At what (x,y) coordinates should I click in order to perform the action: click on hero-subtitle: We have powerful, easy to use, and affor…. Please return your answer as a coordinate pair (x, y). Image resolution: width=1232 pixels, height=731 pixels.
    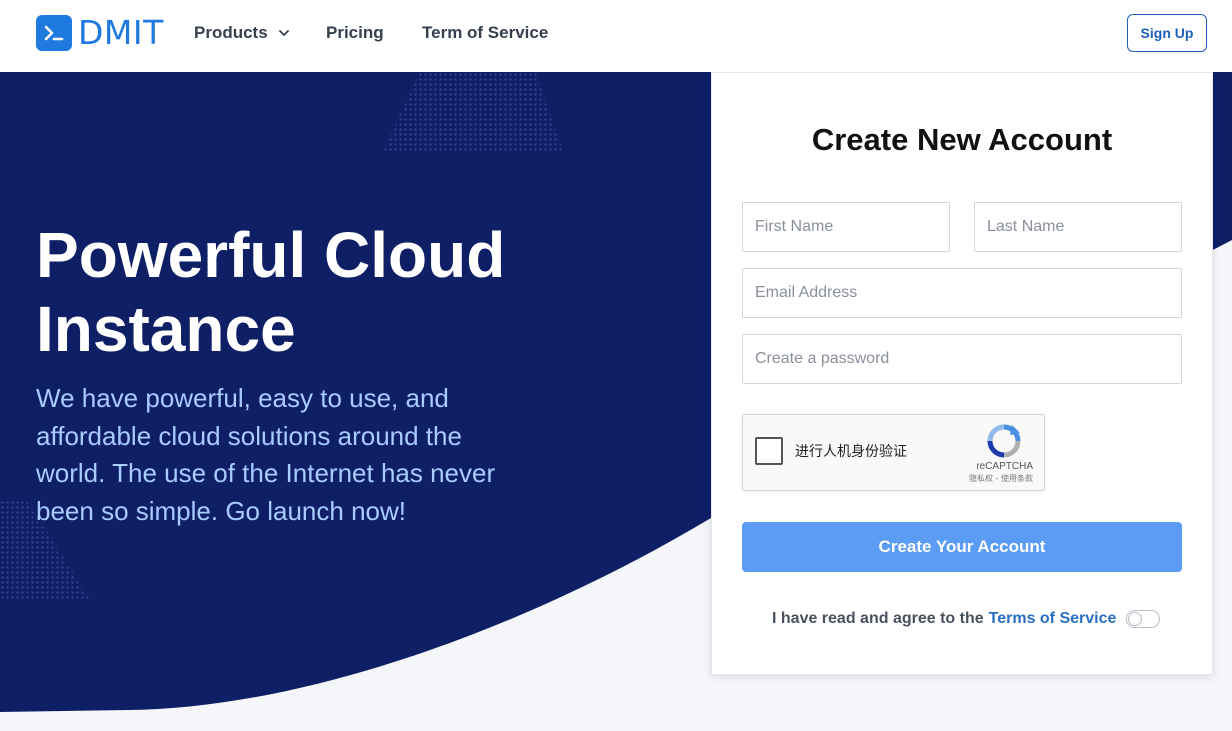
    Looking at the image, I should click on (286, 455).